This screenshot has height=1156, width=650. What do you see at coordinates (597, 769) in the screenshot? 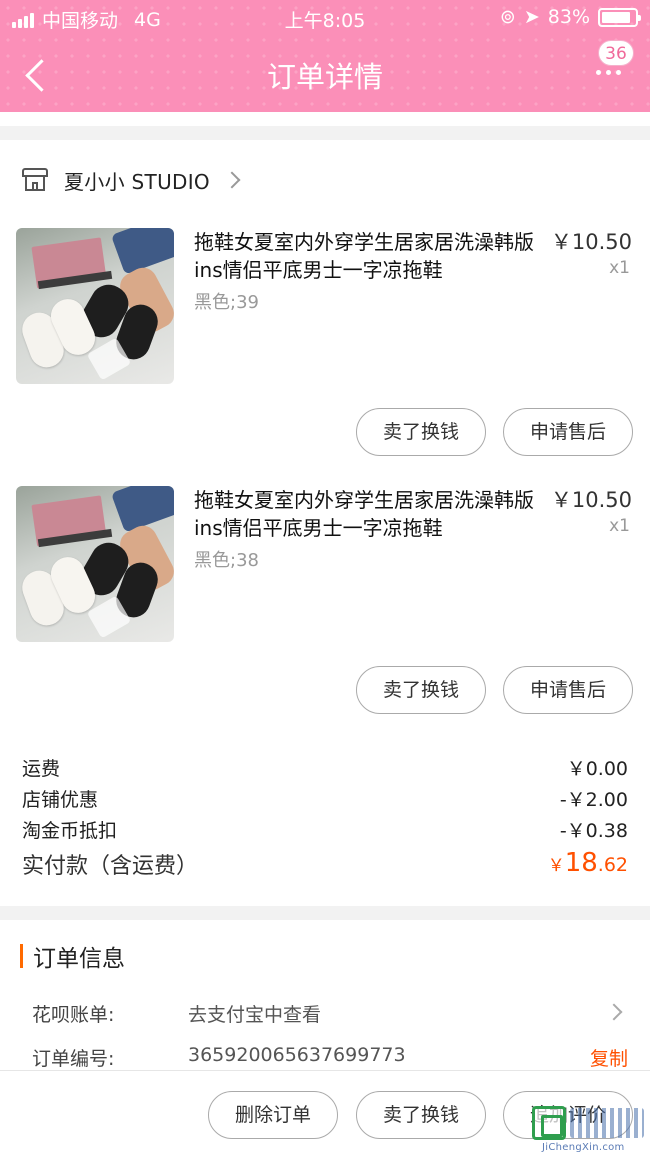
I see `fee-value: ￥0.00` at bounding box center [597, 769].